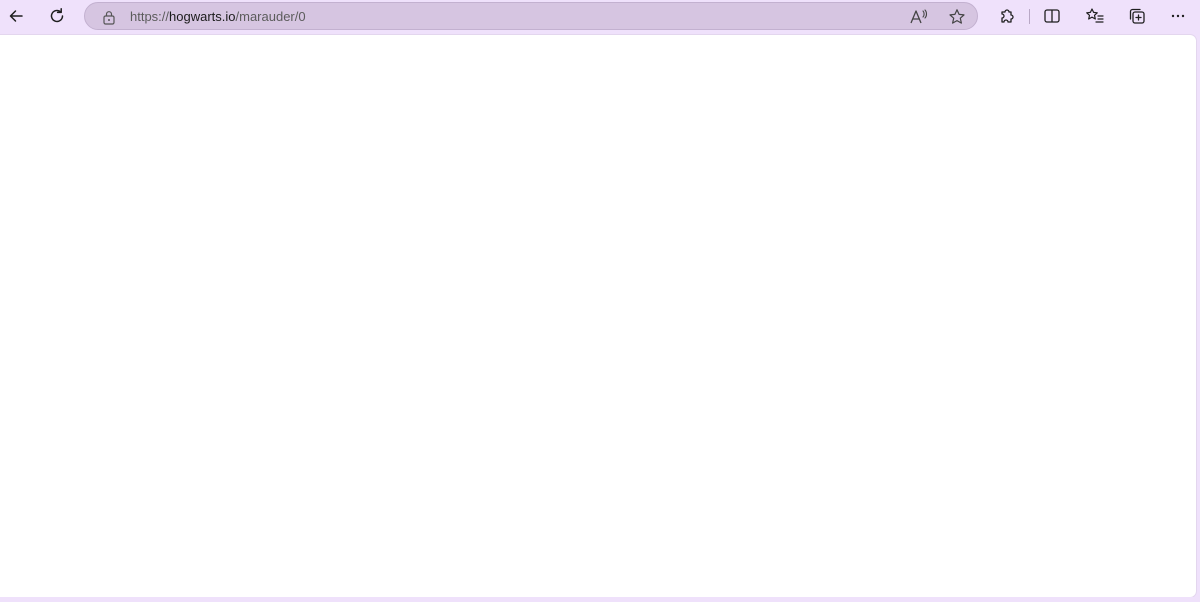  I want to click on url-text: https://hogwarts.io/marauder/0, so click(218, 17).